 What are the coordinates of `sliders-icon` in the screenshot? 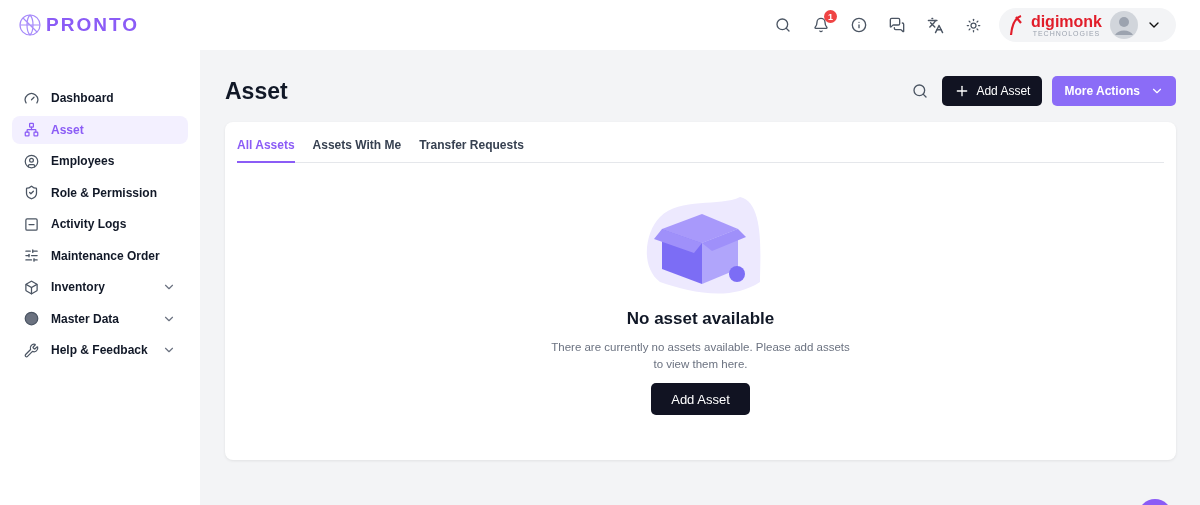 It's located at (31, 255).